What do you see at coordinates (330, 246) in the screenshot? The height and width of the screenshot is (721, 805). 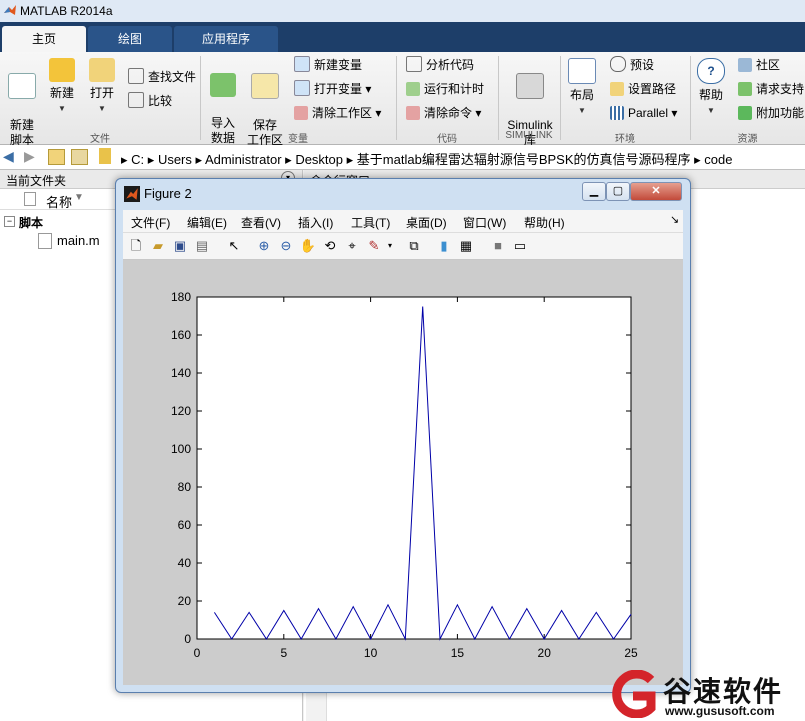 I see `rotate-3d-icon: ⟲` at bounding box center [330, 246].